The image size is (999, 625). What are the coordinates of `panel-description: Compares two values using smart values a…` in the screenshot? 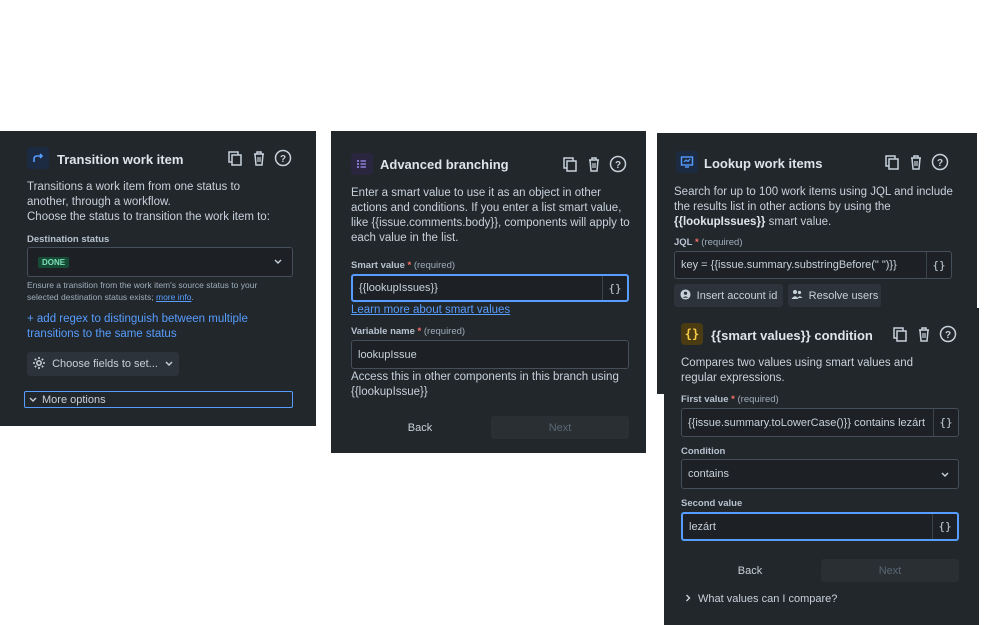 It's located at (797, 370).